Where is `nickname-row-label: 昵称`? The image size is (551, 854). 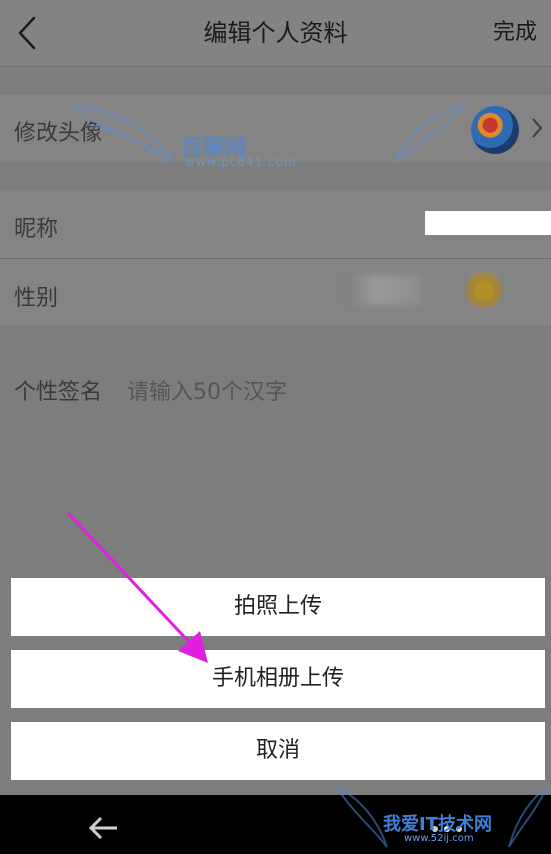 nickname-row-label: 昵称 is located at coordinates (36, 229).